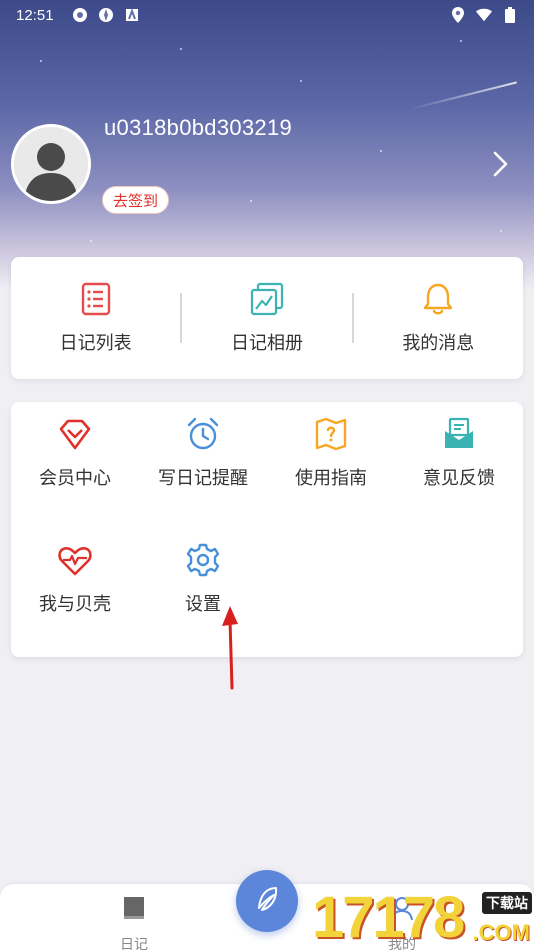 The image size is (534, 950). What do you see at coordinates (331, 453) in the screenshot?
I see `user-guide-button: 使用指南` at bounding box center [331, 453].